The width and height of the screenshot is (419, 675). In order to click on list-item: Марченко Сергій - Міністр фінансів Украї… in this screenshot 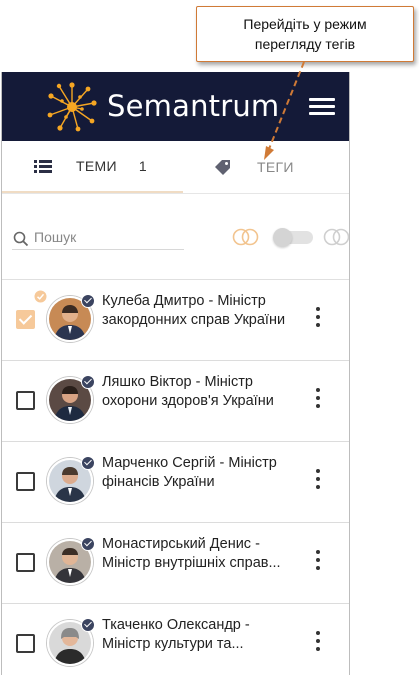, I will do `click(175, 482)`.